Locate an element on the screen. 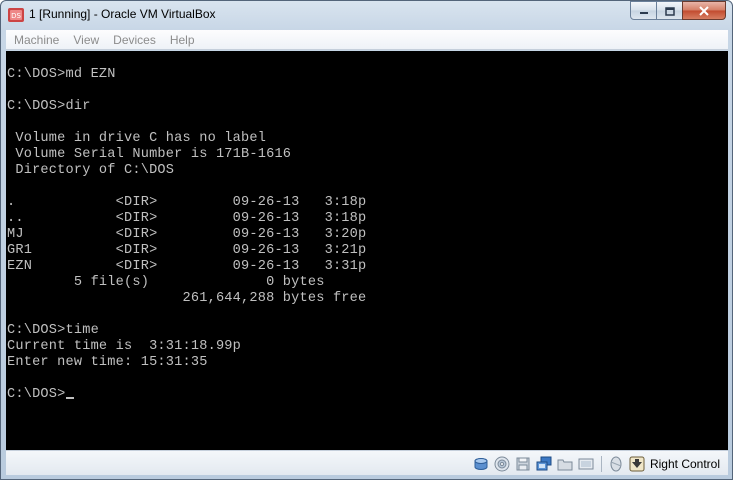 Image resolution: width=733 pixels, height=480 pixels. text-cursor is located at coordinates (69, 398).